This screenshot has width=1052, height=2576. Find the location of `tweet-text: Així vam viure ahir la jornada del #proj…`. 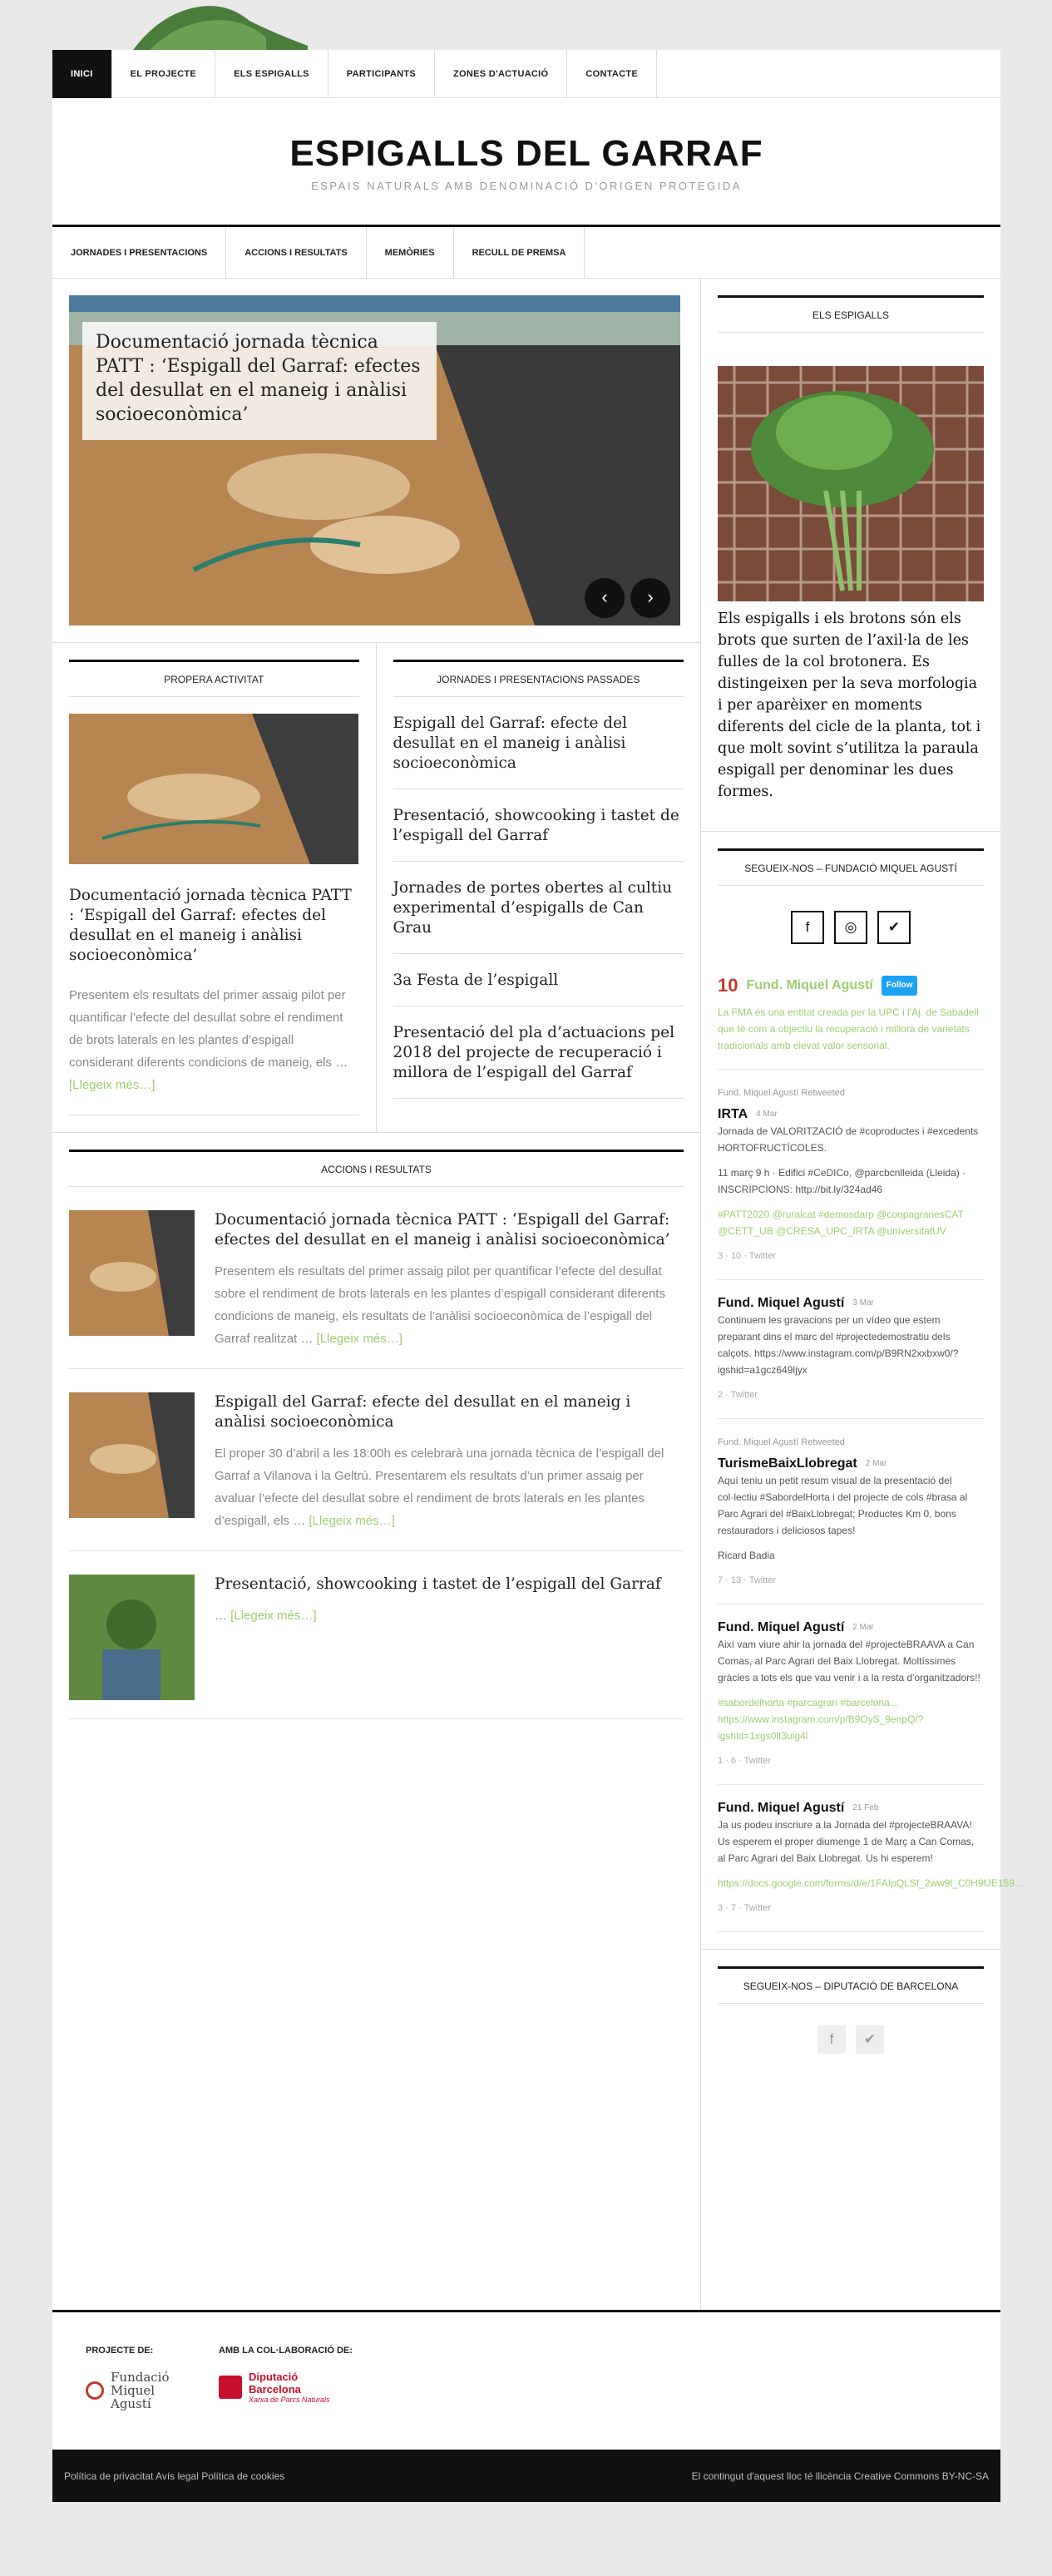

tweet-text: Així vam viure ahir la jornada del #proj… is located at coordinates (849, 1661).